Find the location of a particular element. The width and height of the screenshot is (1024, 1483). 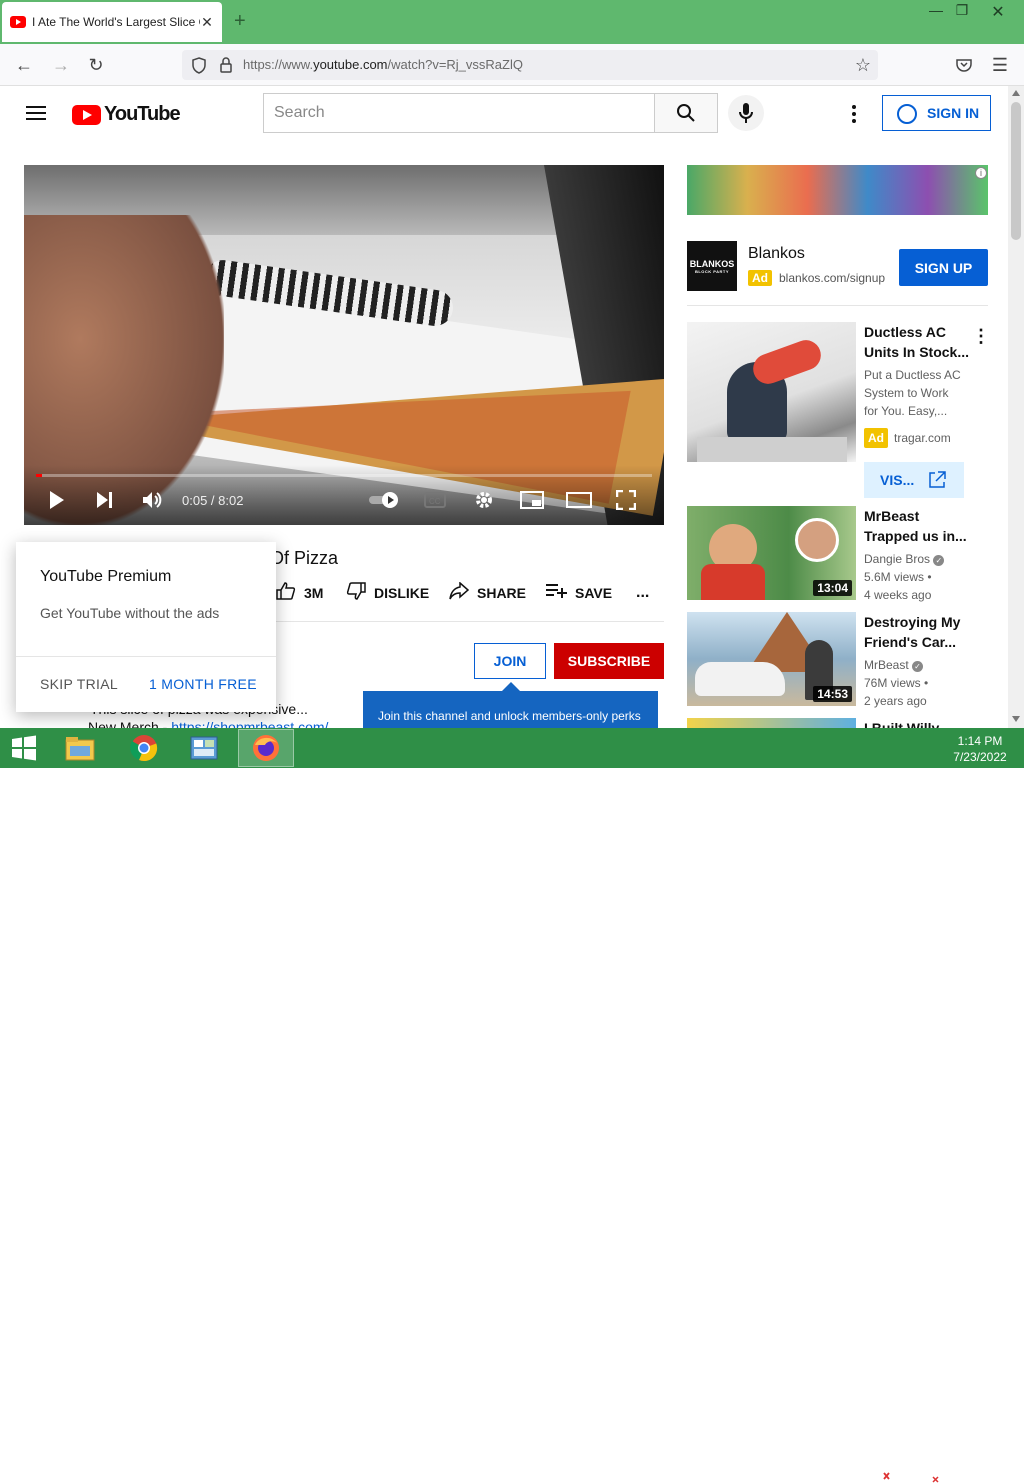

youtube-logo: YouTube is located at coordinates (126, 114).